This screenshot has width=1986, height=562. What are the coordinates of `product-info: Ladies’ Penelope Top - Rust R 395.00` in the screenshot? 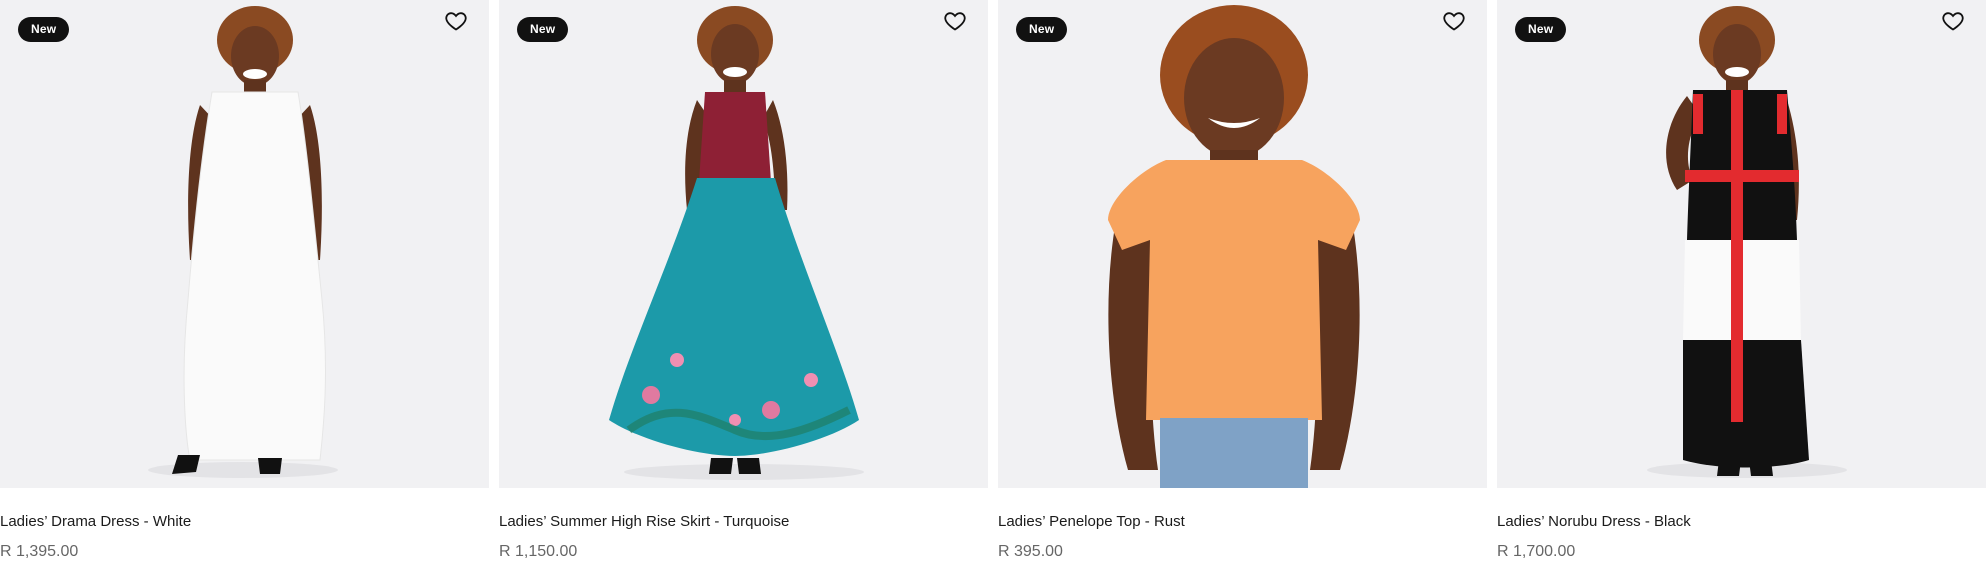 It's located at (1242, 525).